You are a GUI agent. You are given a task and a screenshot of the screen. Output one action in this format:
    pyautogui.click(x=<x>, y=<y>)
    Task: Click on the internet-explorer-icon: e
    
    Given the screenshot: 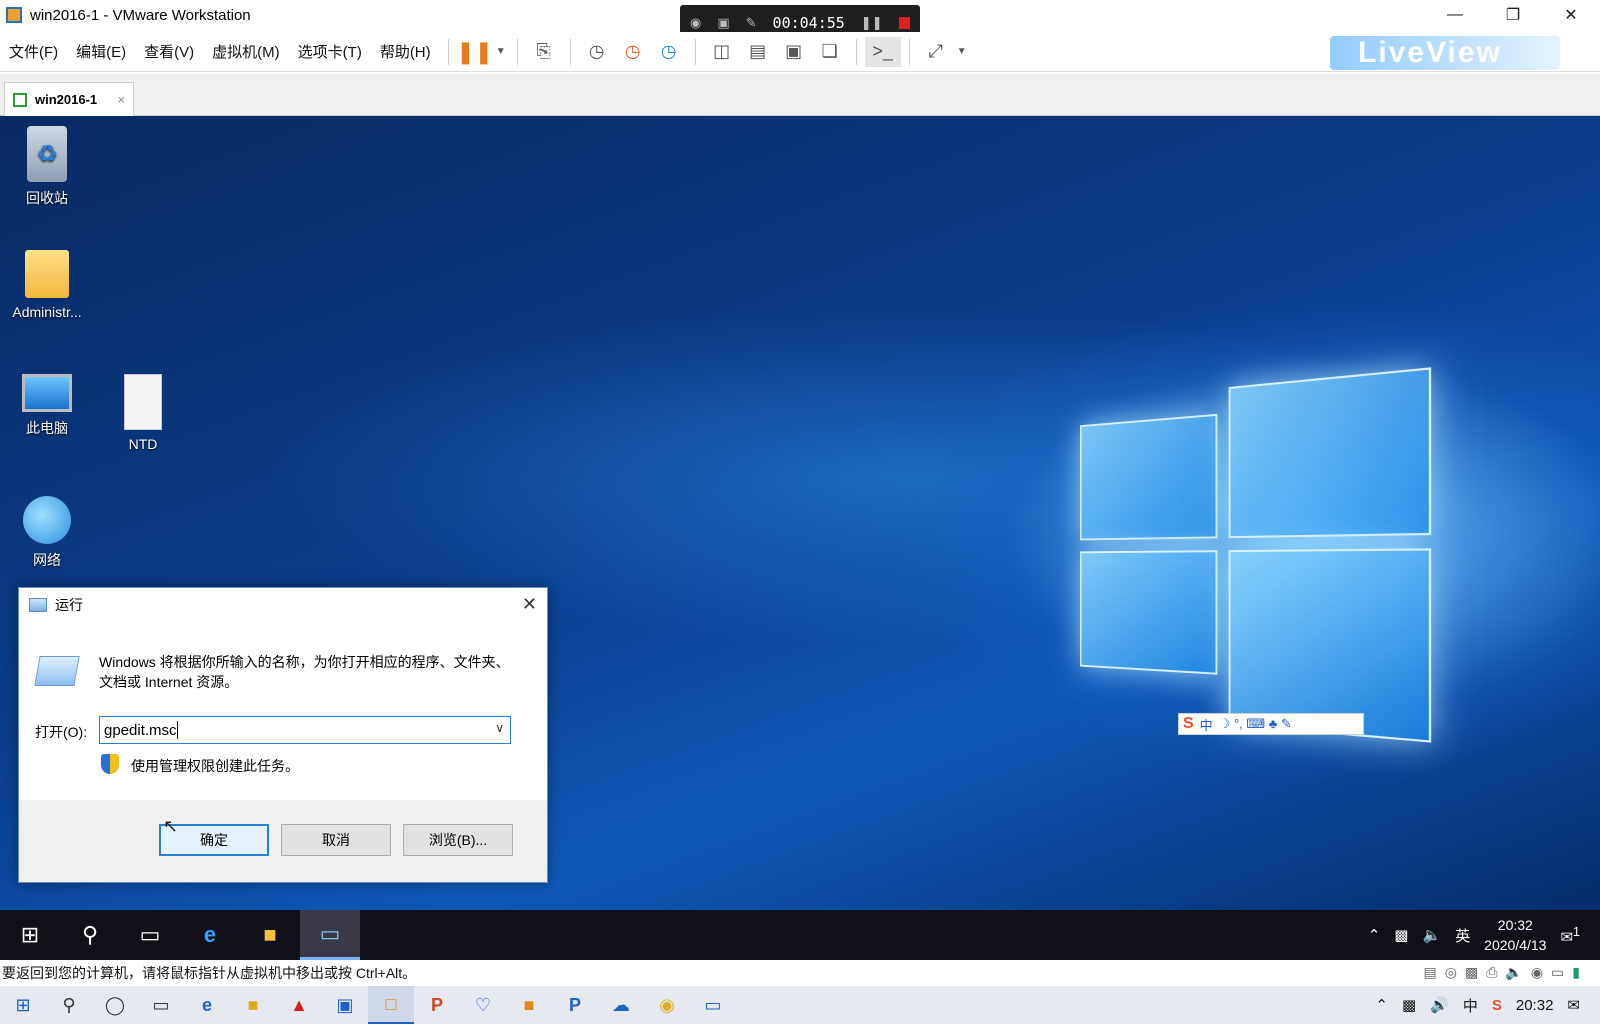 What is the action you would take?
    pyautogui.click(x=210, y=935)
    